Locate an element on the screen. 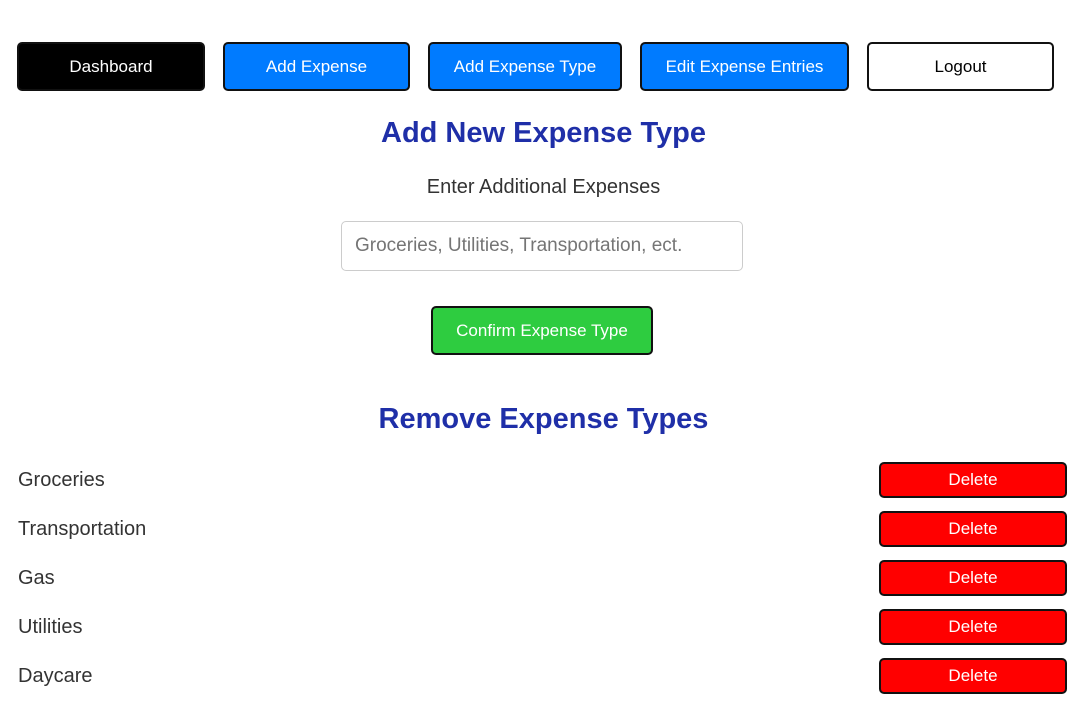 The height and width of the screenshot is (723, 1087). delete-groceries-button: Delete is located at coordinates (973, 480).